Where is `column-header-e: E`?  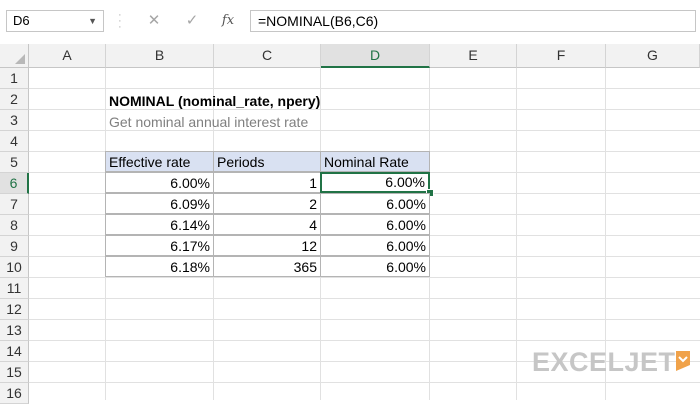 column-header-e: E is located at coordinates (473, 56).